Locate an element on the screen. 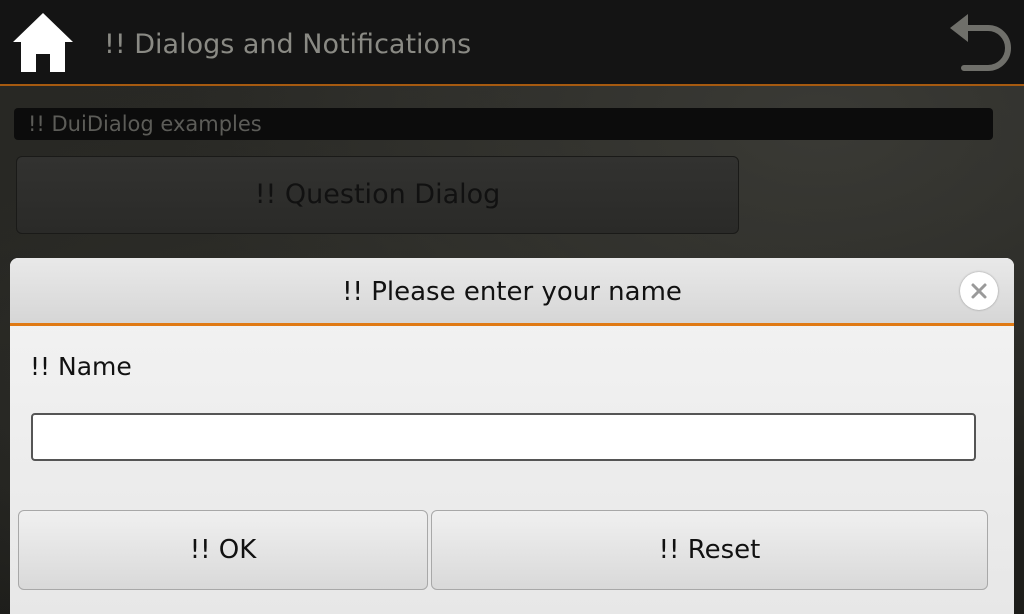 The image size is (1024, 614). back-arrow-icon is located at coordinates (980, 42).